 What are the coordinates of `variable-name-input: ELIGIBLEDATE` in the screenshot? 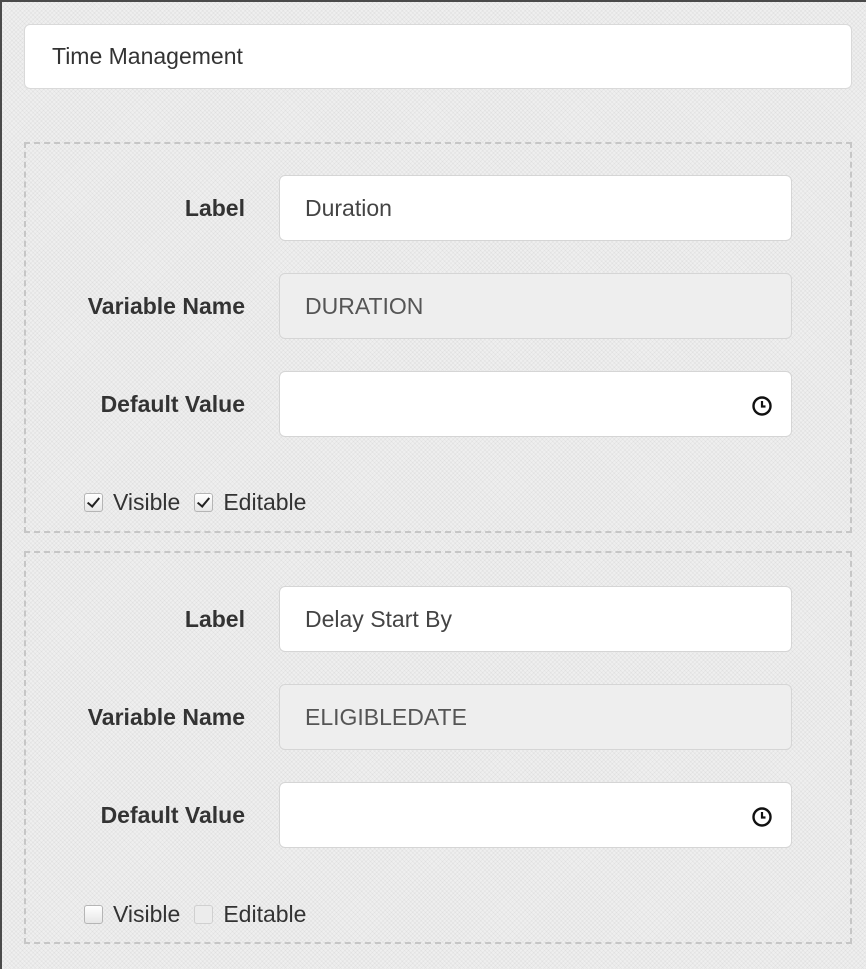 It's located at (535, 717).